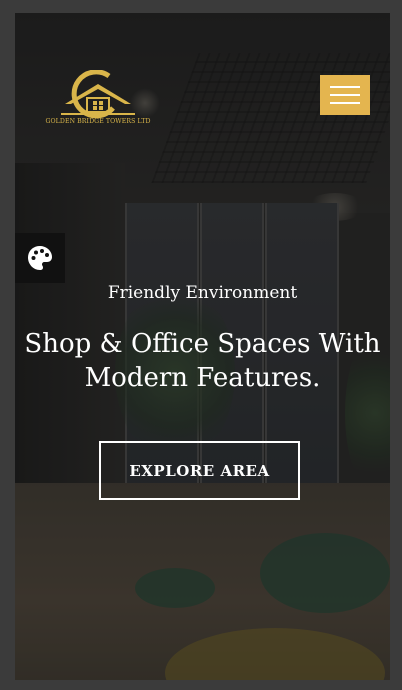 Image resolution: width=402 pixels, height=690 pixels. I want to click on hero-subtitle: Friendly Environment, so click(202, 293).